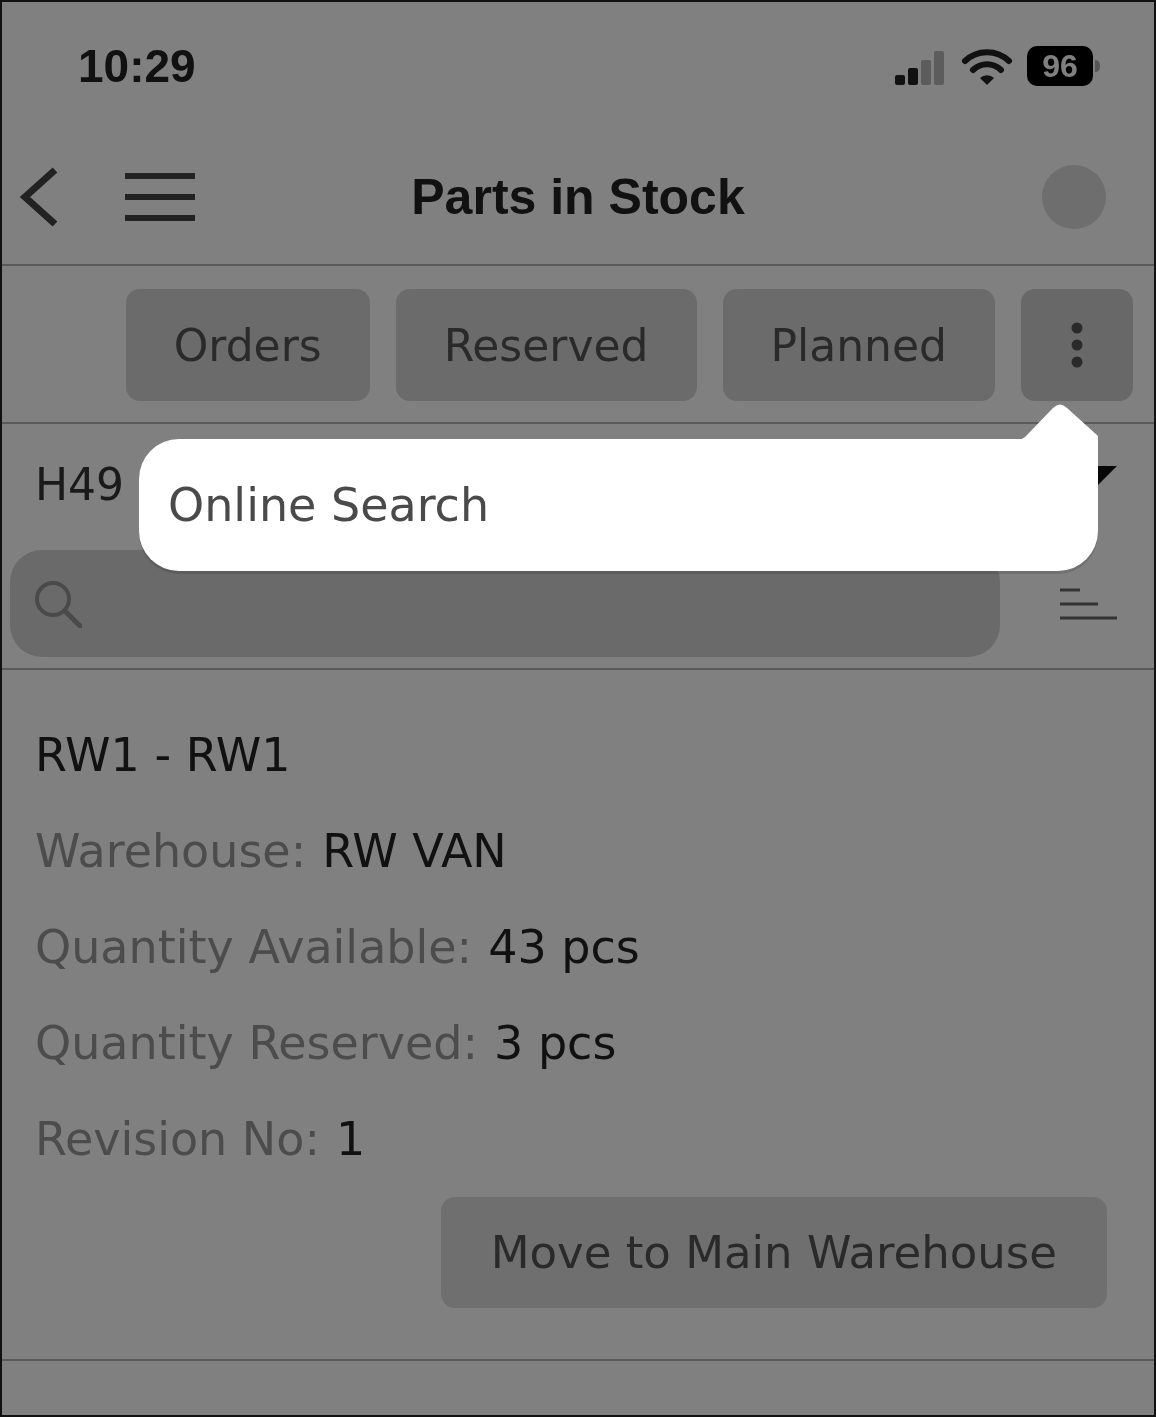 This screenshot has width=1156, height=1417. What do you see at coordinates (414, 851) in the screenshot?
I see `field-value: RW VAN` at bounding box center [414, 851].